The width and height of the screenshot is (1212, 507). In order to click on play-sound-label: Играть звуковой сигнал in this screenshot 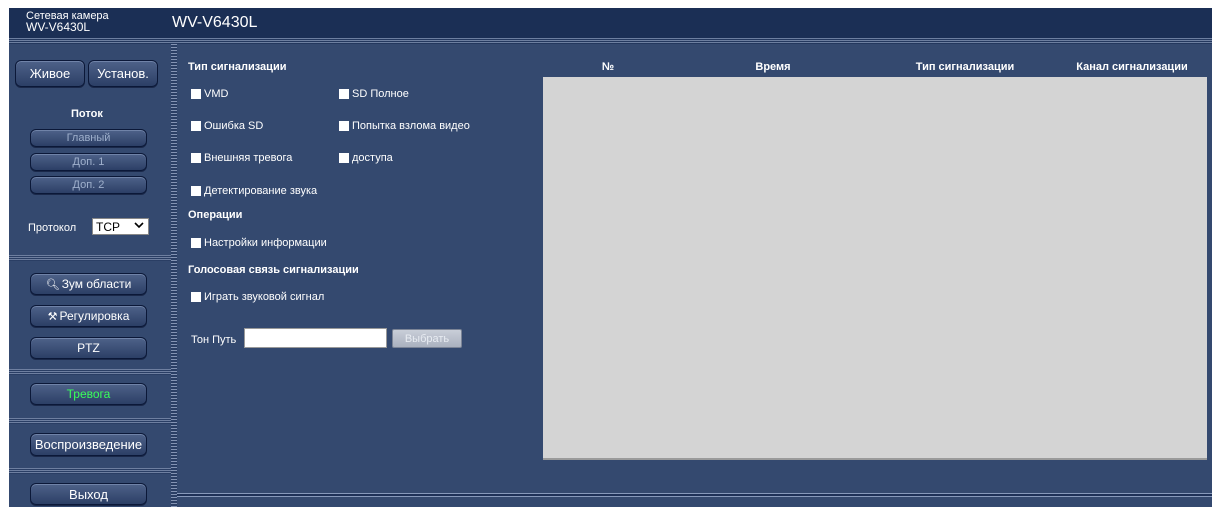, I will do `click(264, 297)`.